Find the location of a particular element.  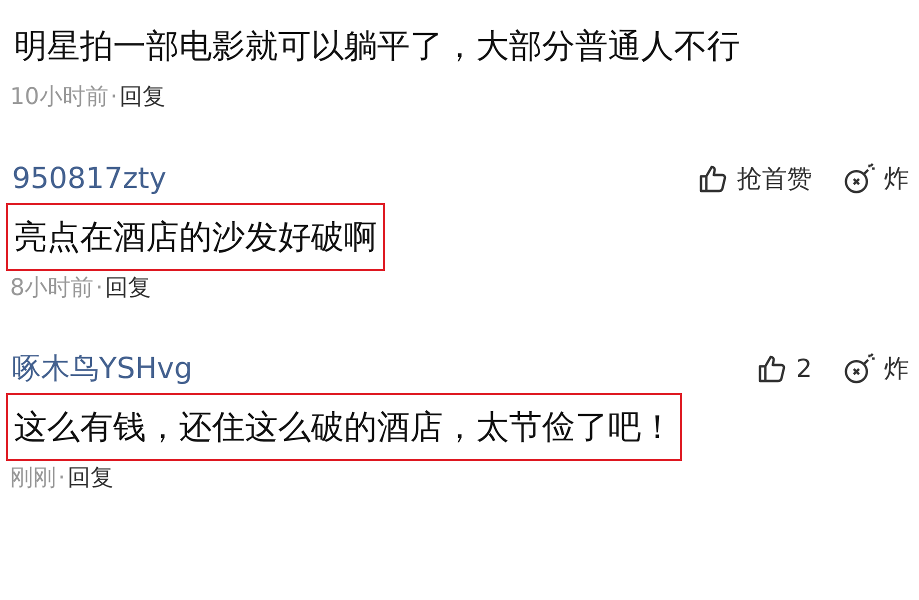

timestamp: 10小时前 is located at coordinates (59, 97).